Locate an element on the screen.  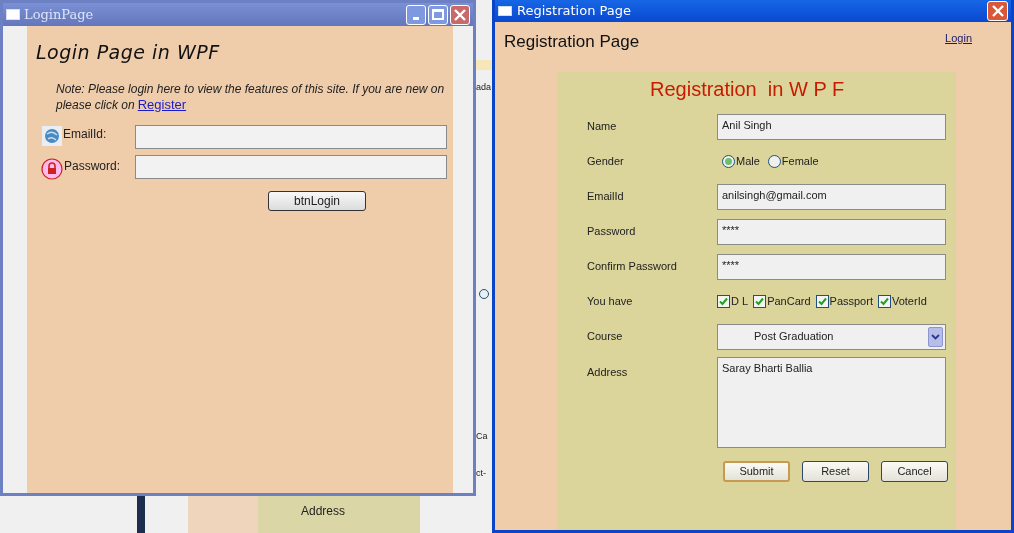
info-bar is located at coordinates (483, 65).